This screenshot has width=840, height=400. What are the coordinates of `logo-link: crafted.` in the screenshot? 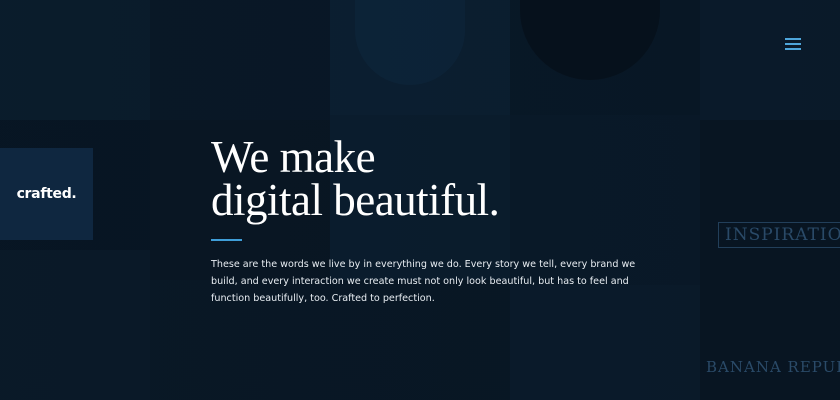 It's located at (46, 194).